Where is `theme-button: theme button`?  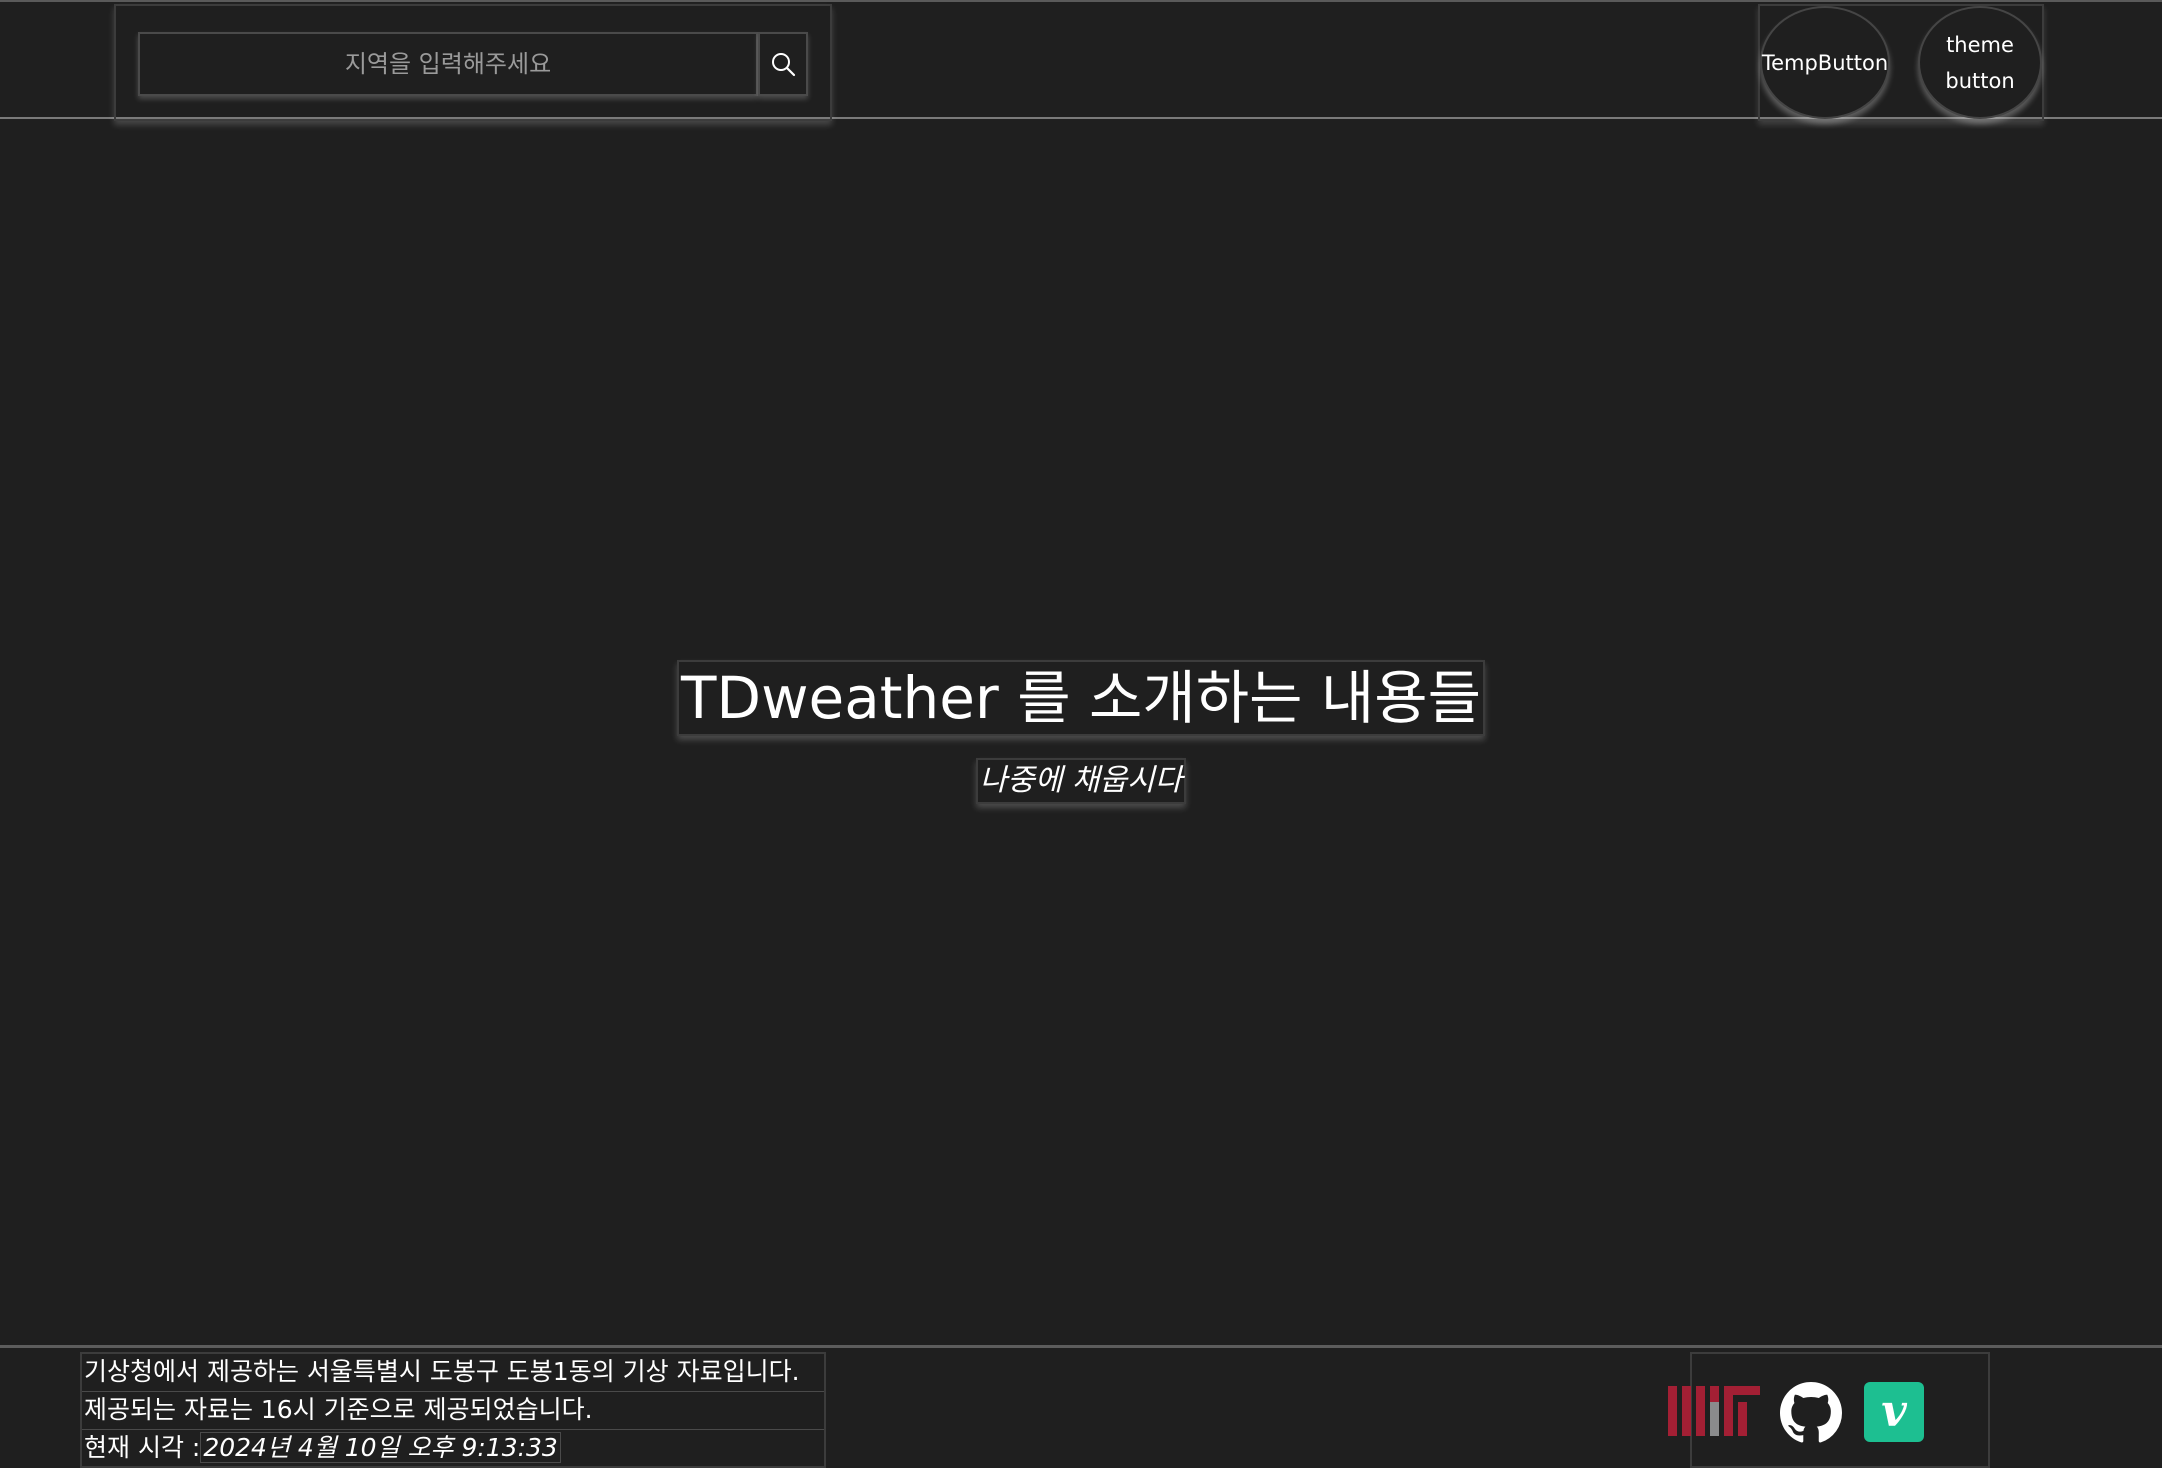 theme-button: theme button is located at coordinates (1980, 62).